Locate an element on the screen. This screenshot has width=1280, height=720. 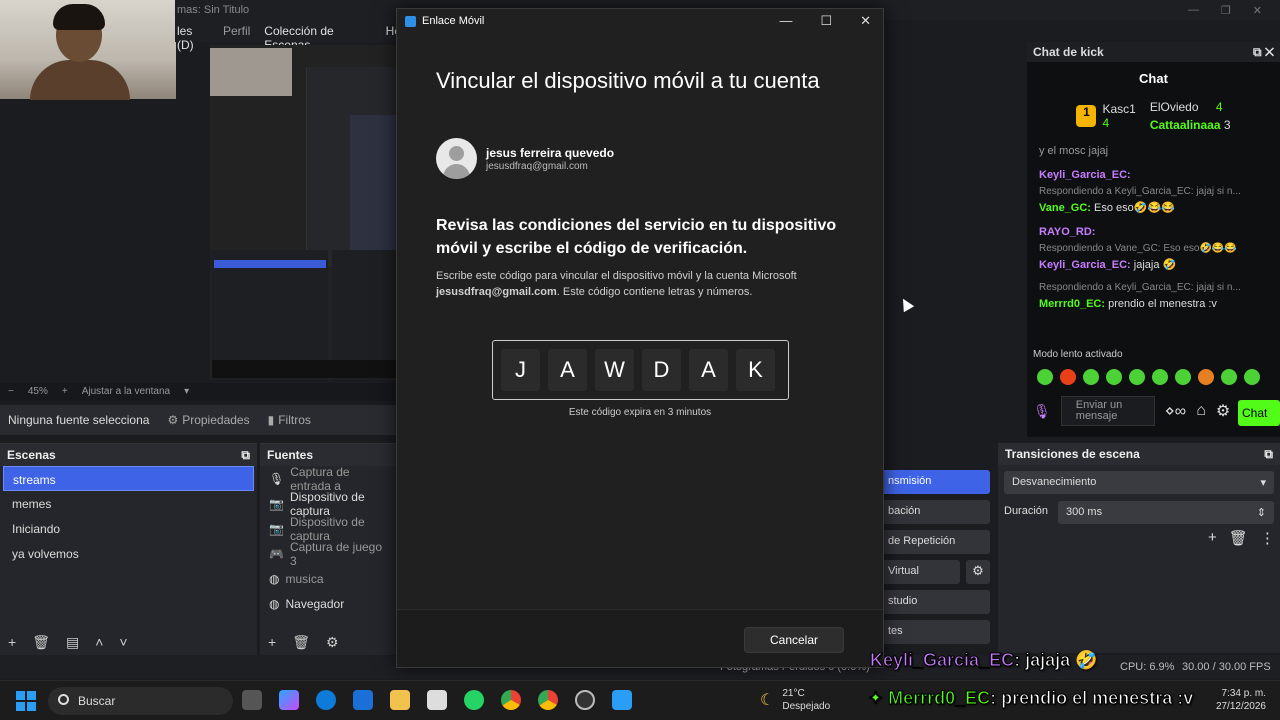
studio-mode-button: studio is located at coordinates (937, 602).